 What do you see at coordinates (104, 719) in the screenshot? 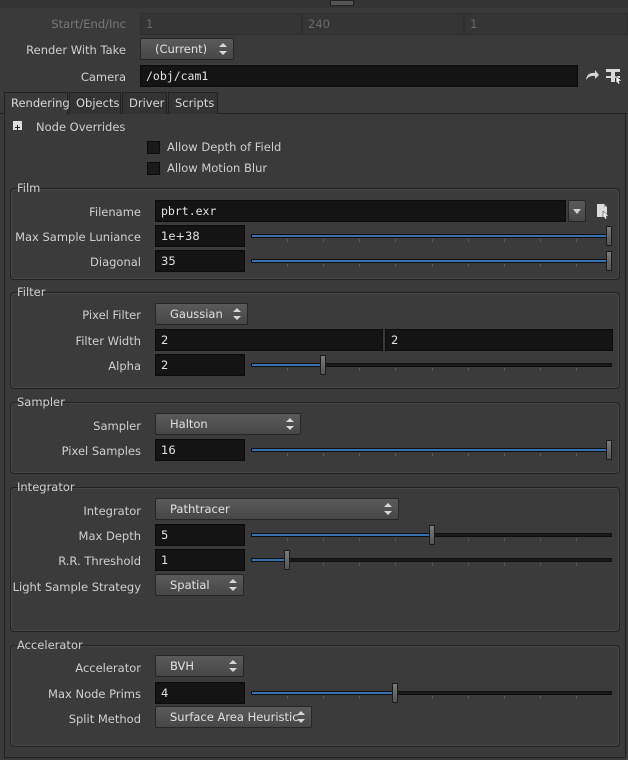
I see `split-method-label: Split Method` at bounding box center [104, 719].